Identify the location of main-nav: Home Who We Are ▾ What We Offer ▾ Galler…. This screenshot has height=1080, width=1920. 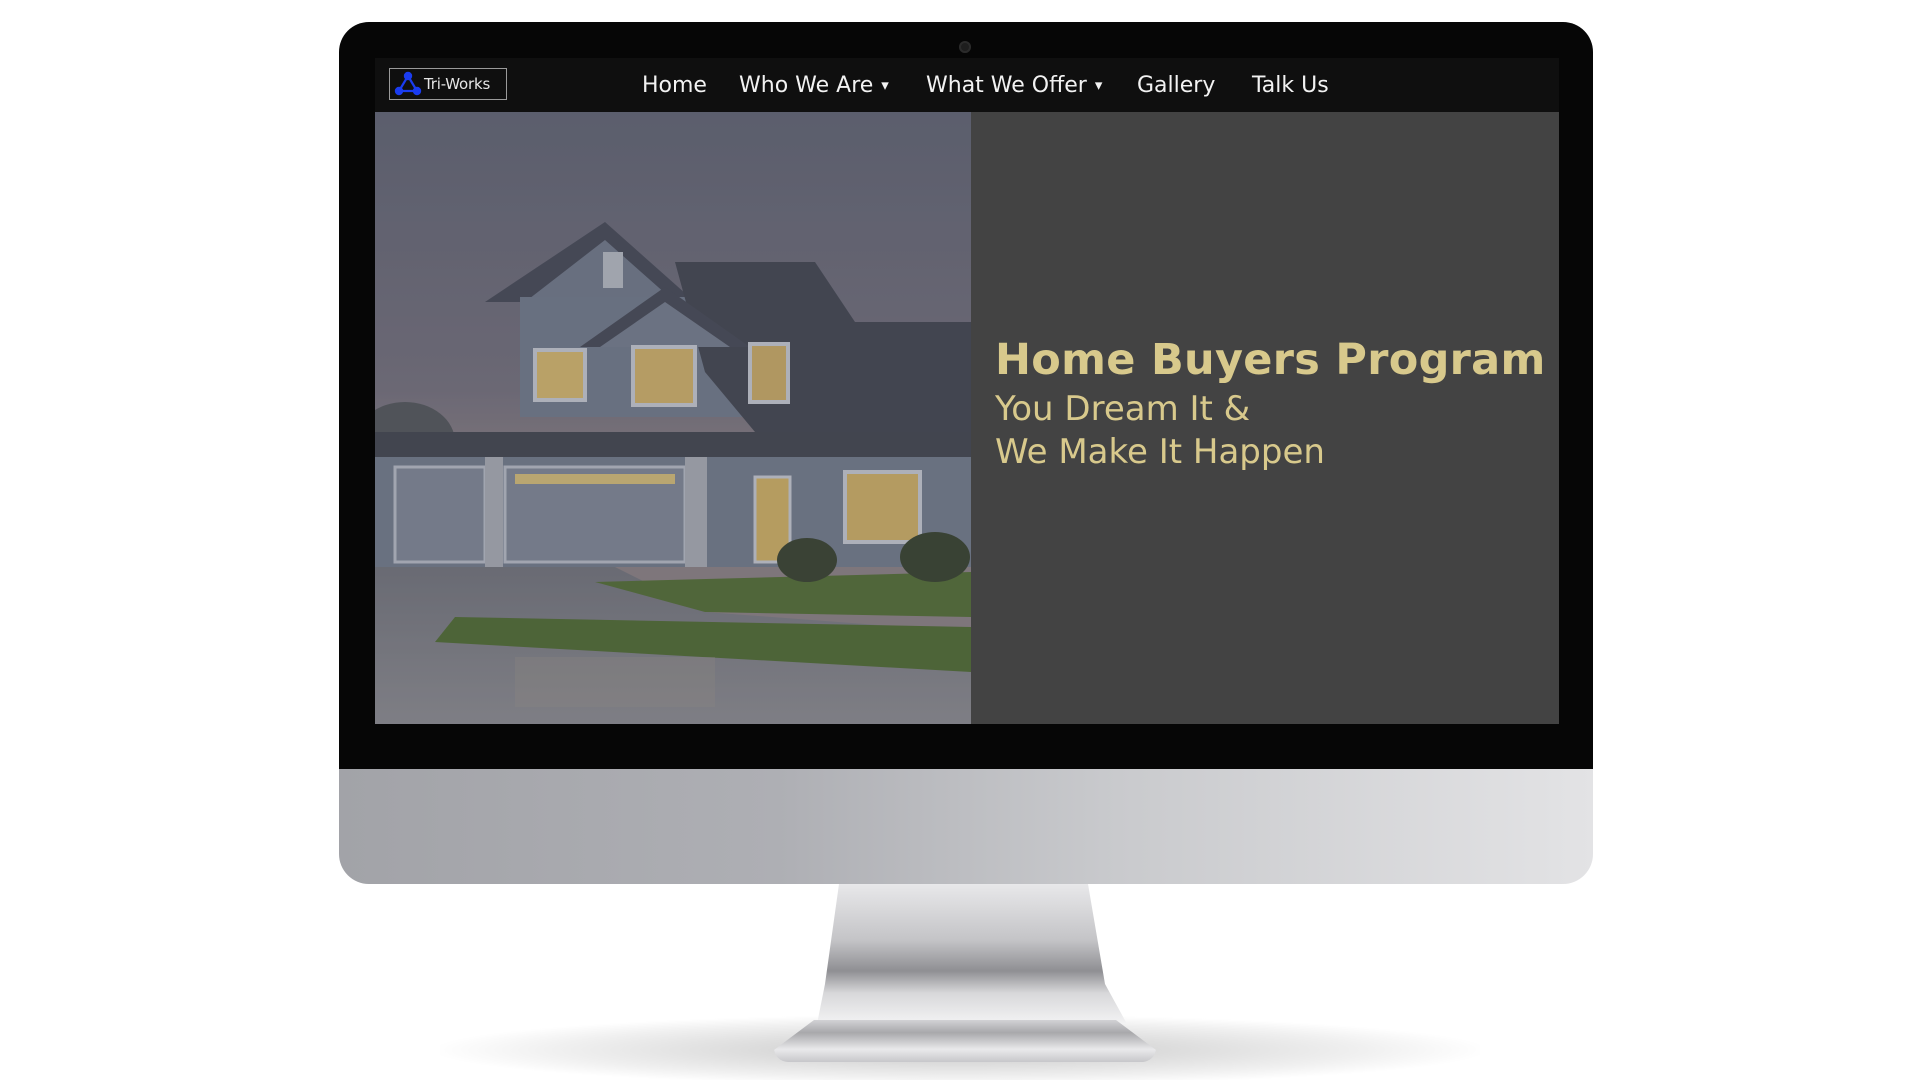
(967, 85).